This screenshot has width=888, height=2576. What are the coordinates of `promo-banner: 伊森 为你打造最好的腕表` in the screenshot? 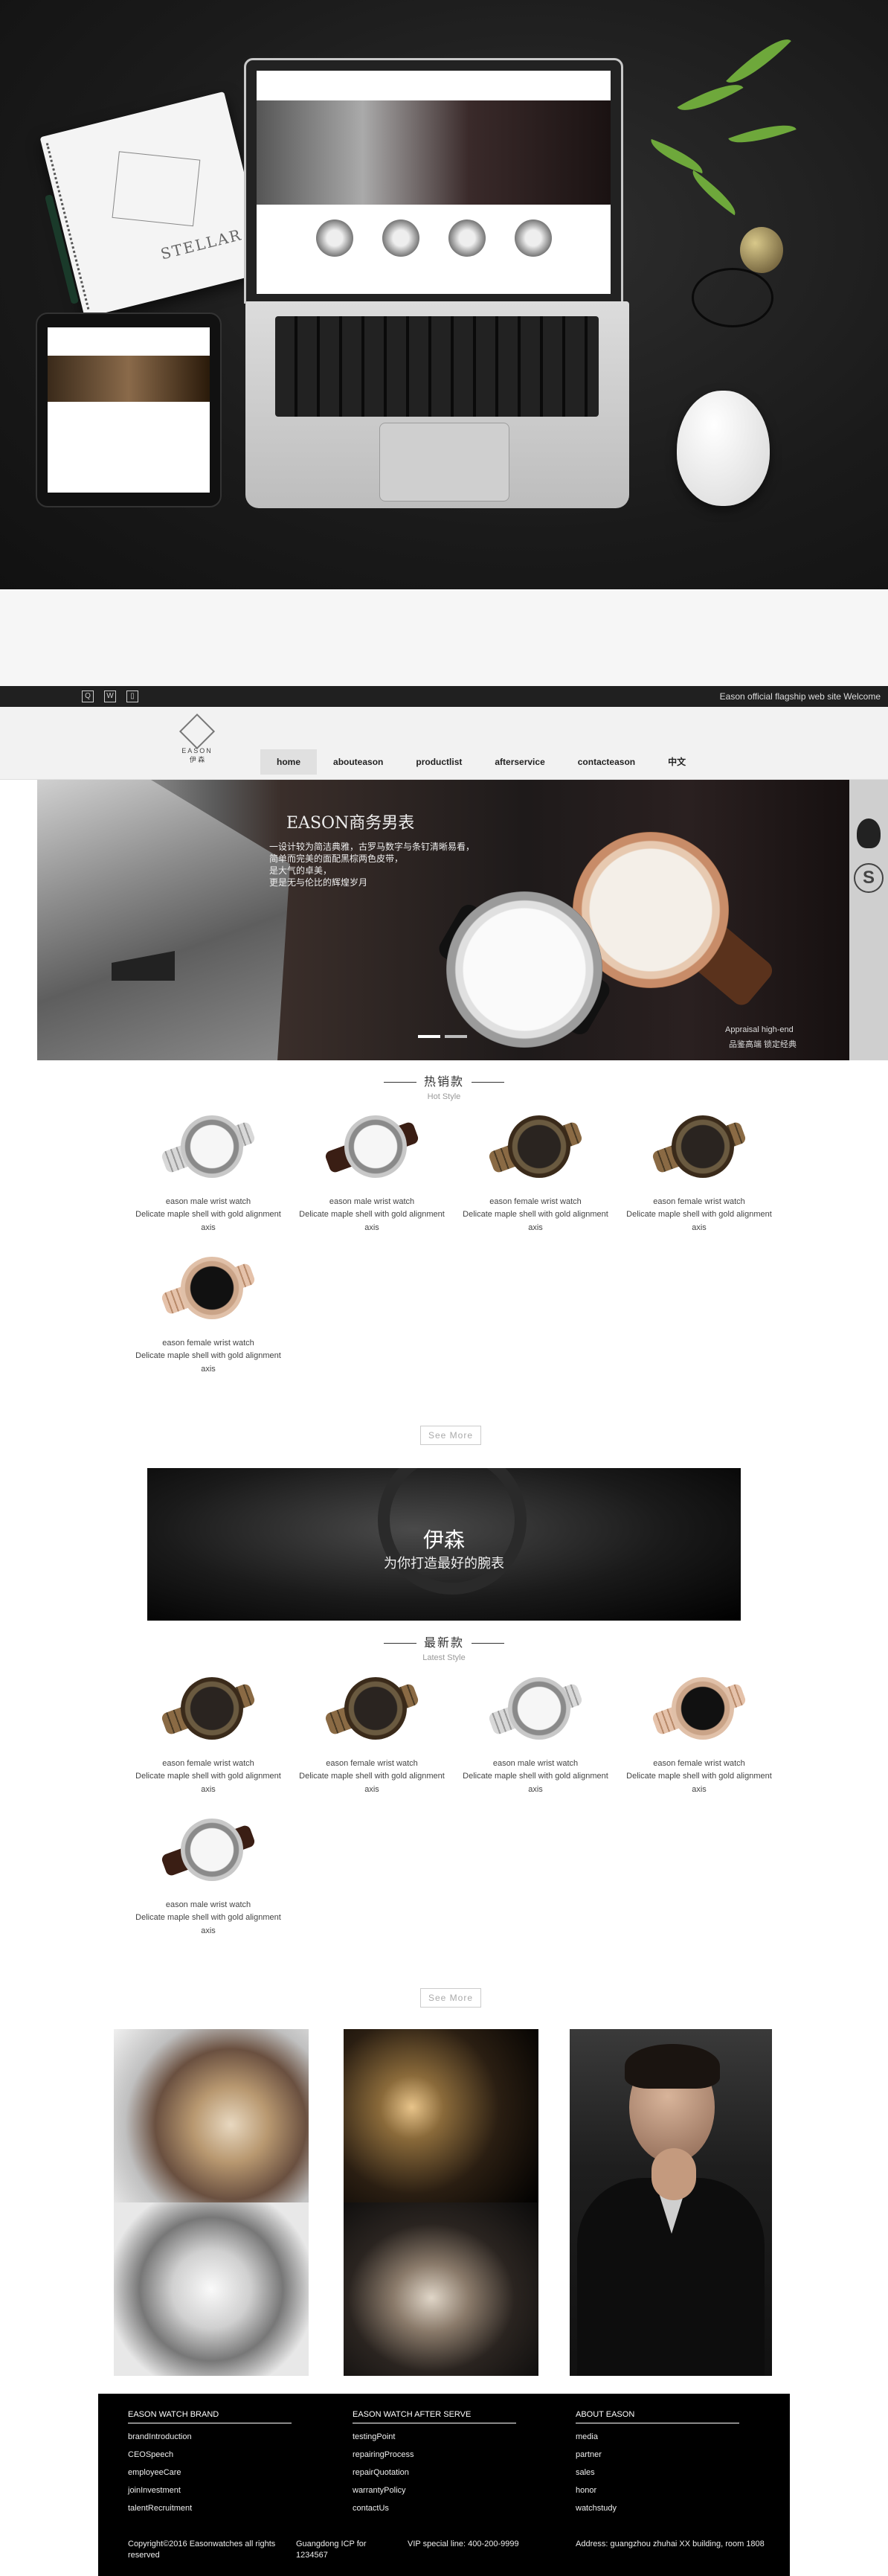 It's located at (444, 1544).